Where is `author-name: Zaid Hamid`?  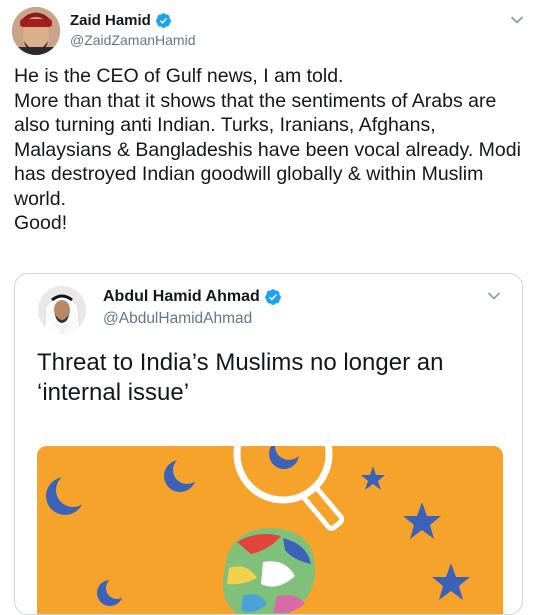 author-name: Zaid Hamid is located at coordinates (110, 20).